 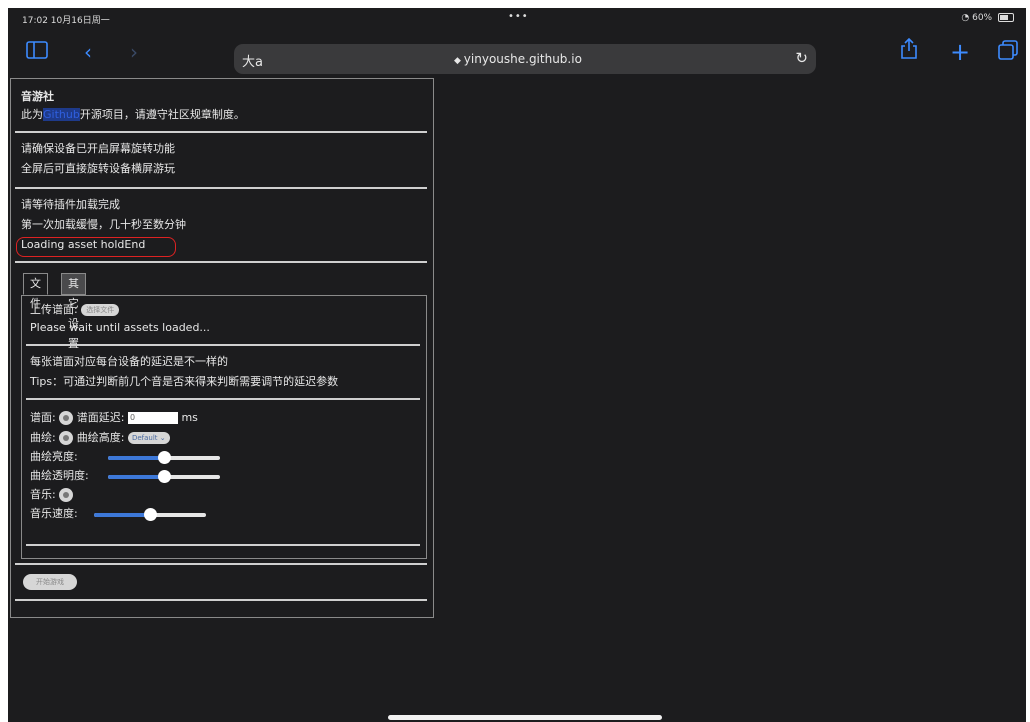 I want to click on chevron-down-icon: ⌄, so click(x=162, y=438).